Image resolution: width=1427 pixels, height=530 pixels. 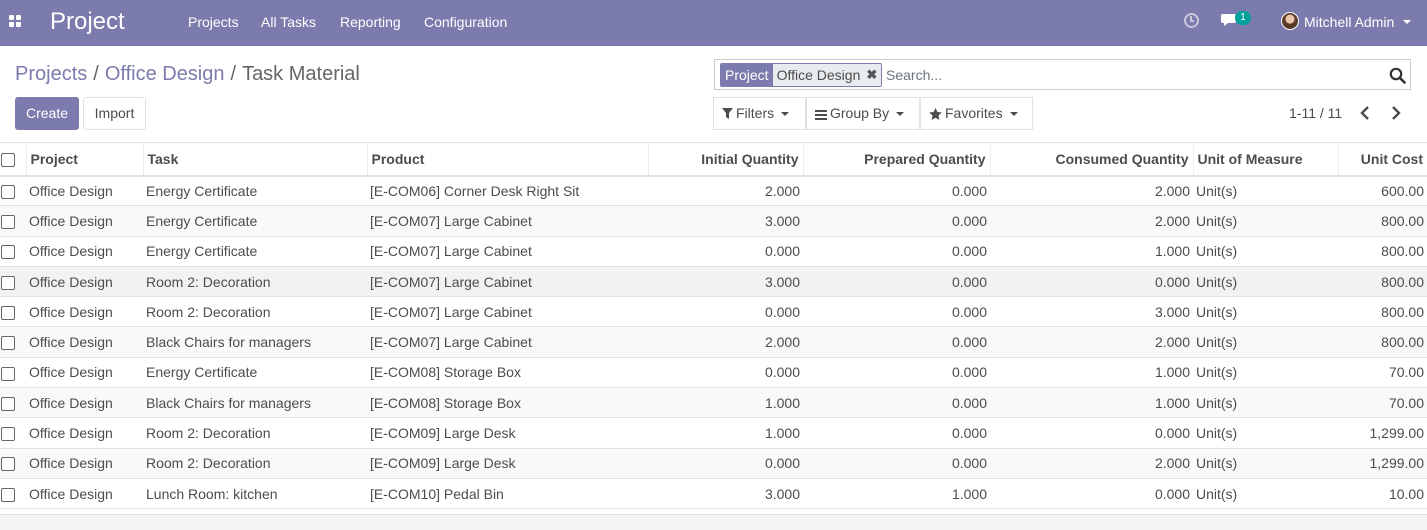 I want to click on menu-projects: Projects, so click(x=213, y=22).